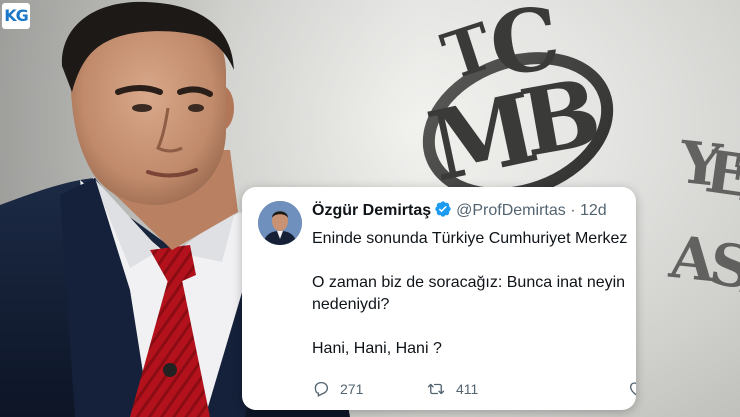 This screenshot has height=417, width=740. Describe the element at coordinates (351, 304) in the screenshot. I see `tweet-line: nedeniydi?` at that location.